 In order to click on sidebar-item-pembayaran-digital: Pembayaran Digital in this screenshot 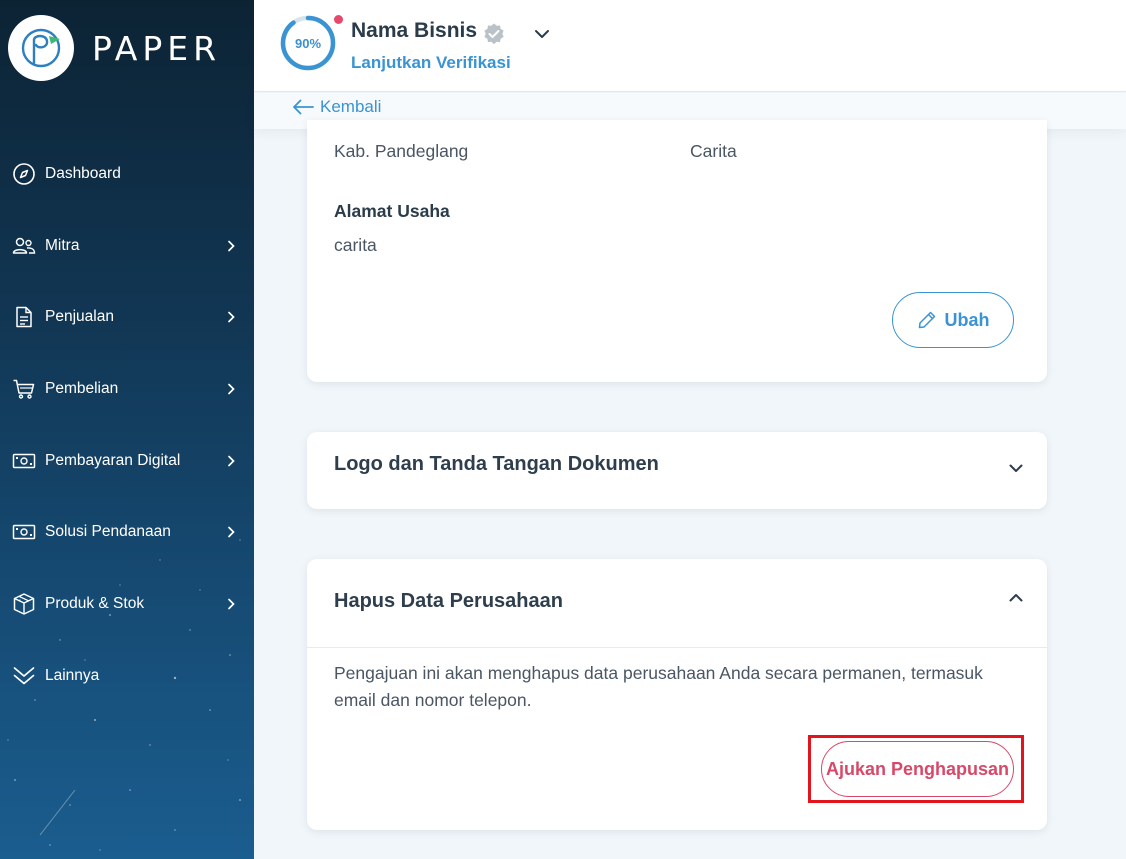, I will do `click(127, 461)`.